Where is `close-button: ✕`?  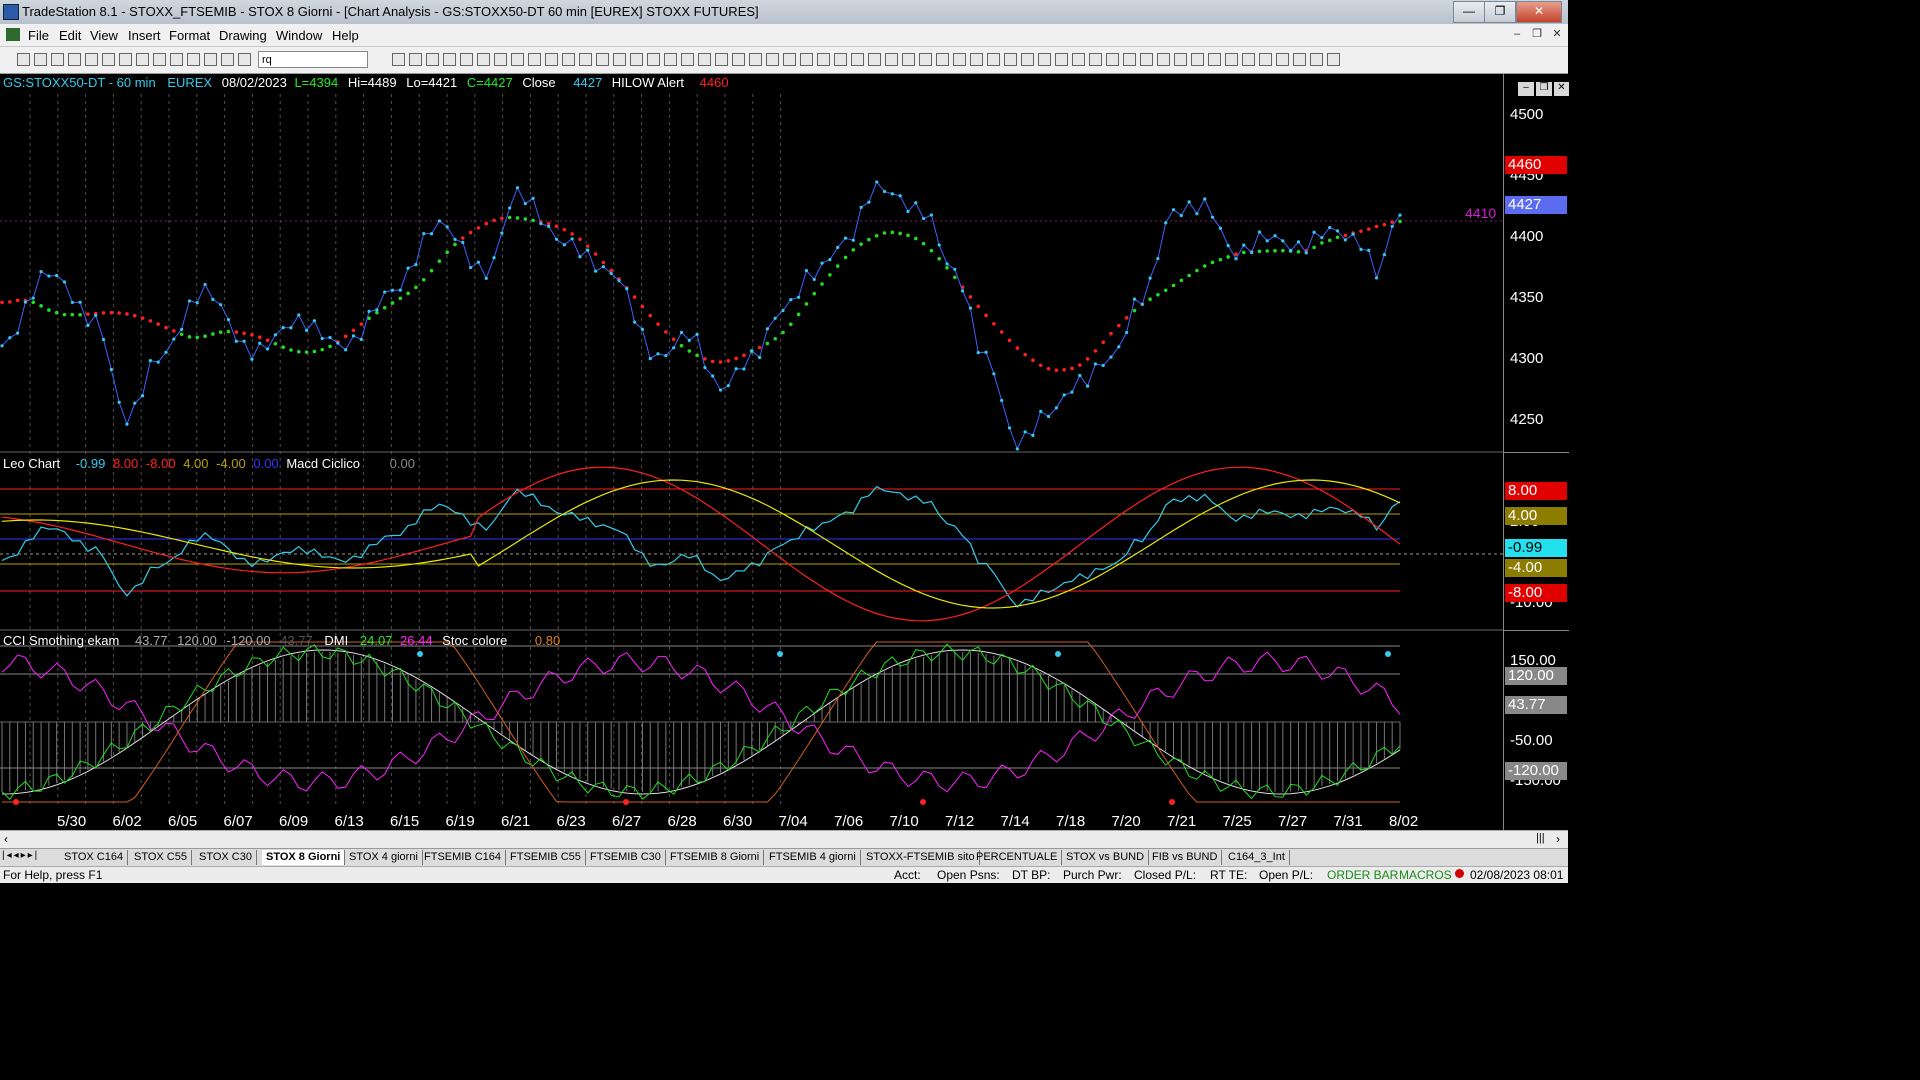
close-button: ✕ is located at coordinates (1539, 12).